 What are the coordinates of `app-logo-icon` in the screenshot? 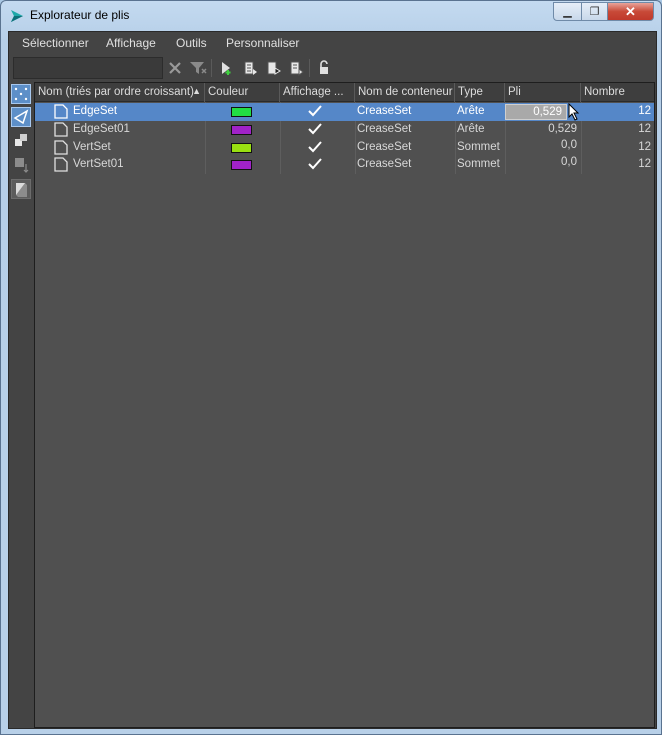 It's located at (17, 16).